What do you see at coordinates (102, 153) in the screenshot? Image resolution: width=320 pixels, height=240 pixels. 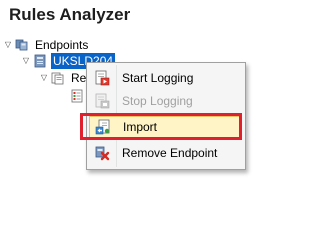 I see `remove-endpoint-icon` at bounding box center [102, 153].